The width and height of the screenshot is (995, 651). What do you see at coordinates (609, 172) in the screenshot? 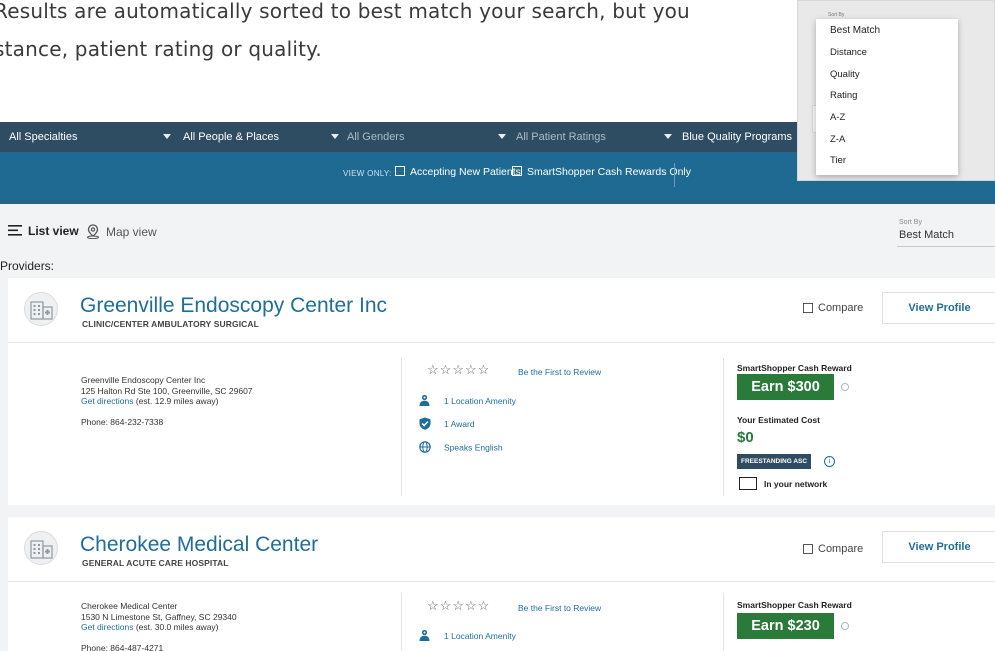
I see `smartshopper-only-label: SmartShopper Cash Rewards Only` at bounding box center [609, 172].